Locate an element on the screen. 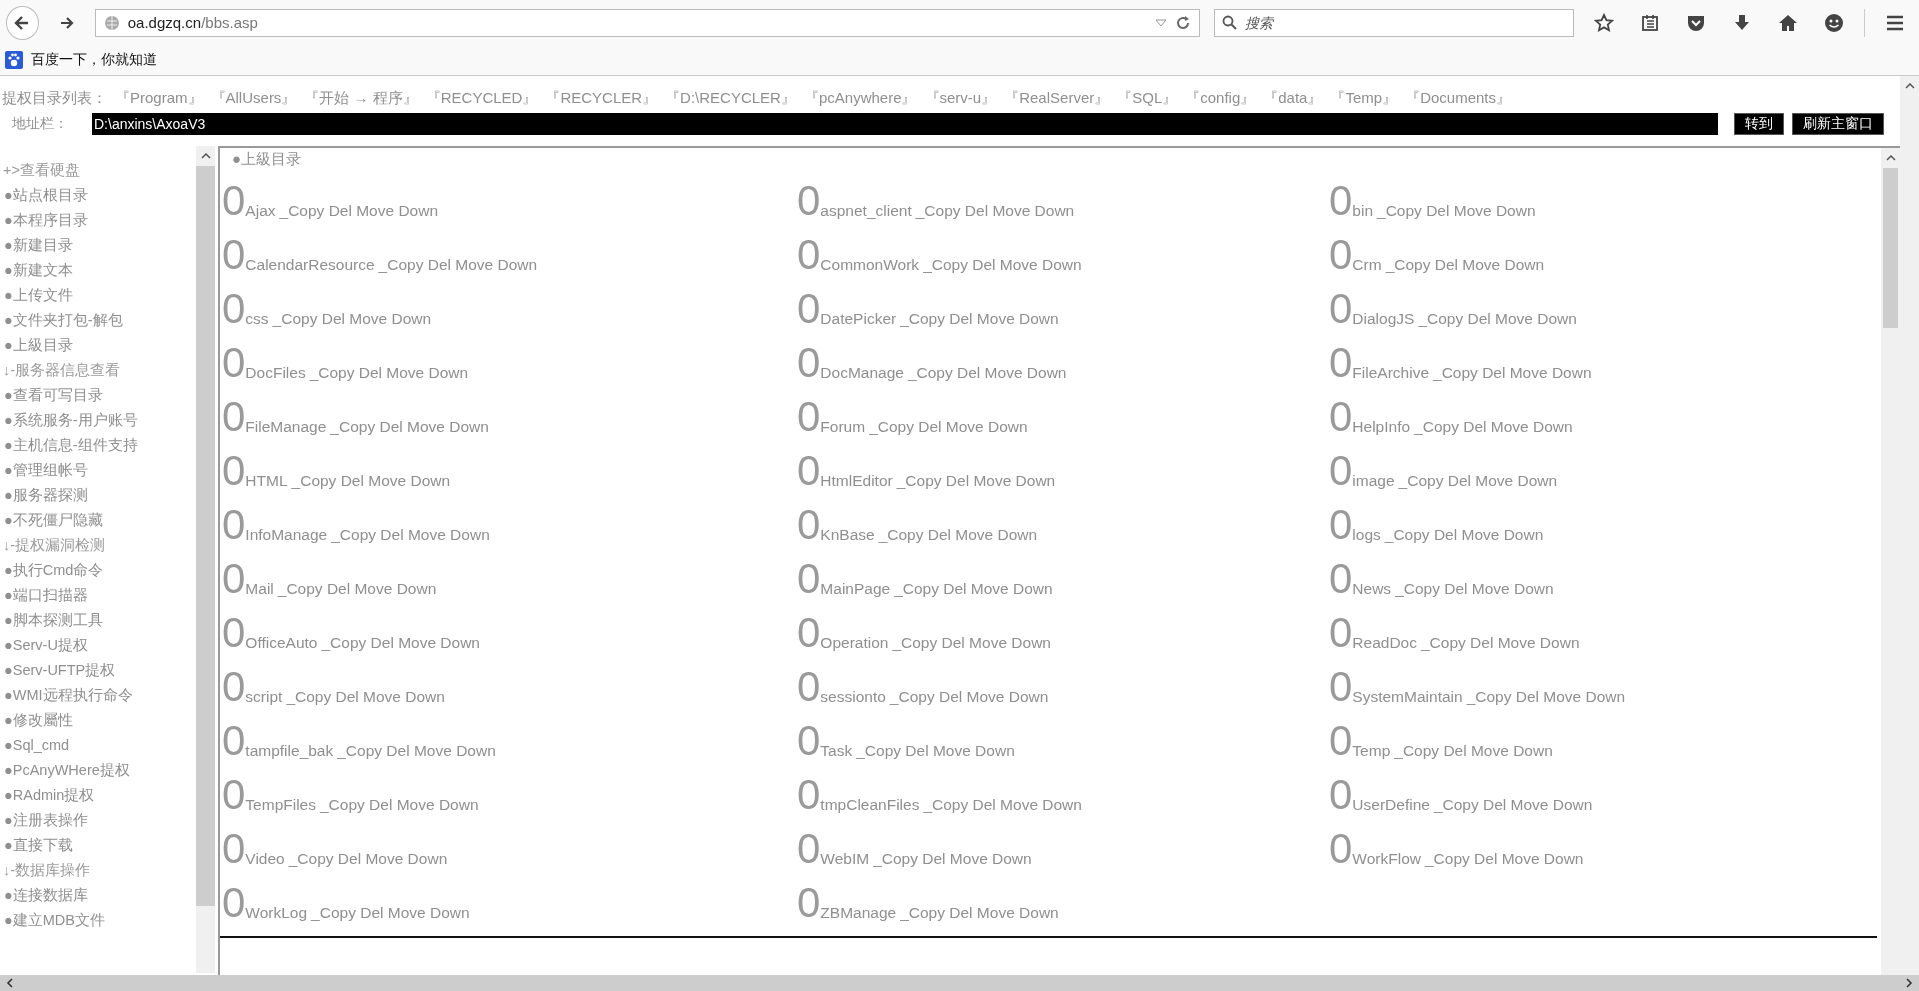  forward-arrow-icon is located at coordinates (66, 22).